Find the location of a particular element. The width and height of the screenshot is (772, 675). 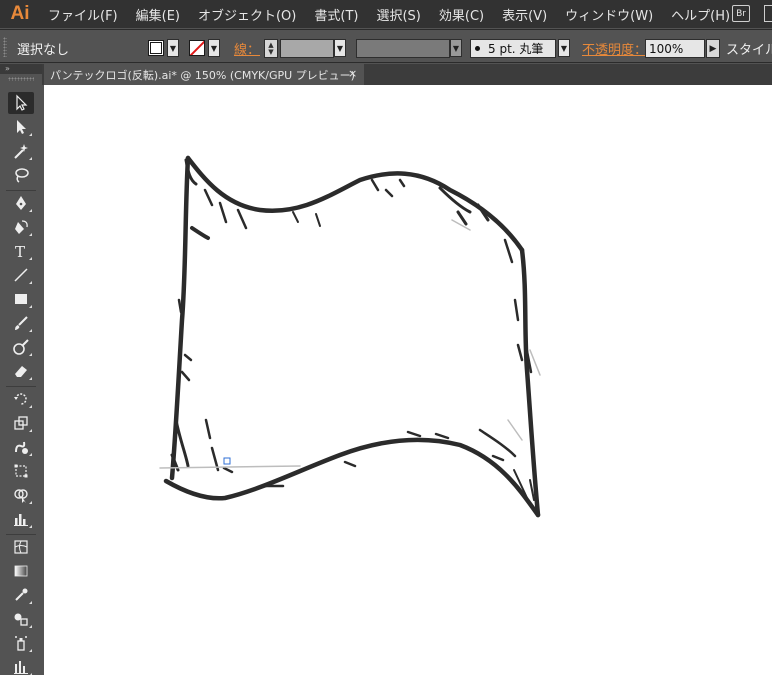

flag-top-edge is located at coordinates (355, 204).